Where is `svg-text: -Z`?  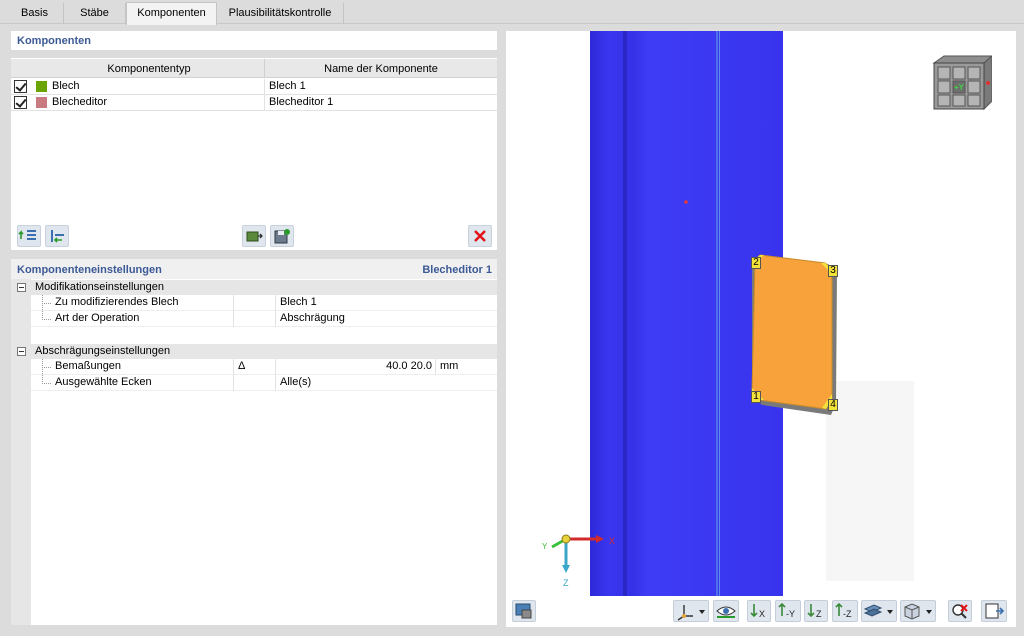 svg-text: -Z is located at coordinates (847, 614).